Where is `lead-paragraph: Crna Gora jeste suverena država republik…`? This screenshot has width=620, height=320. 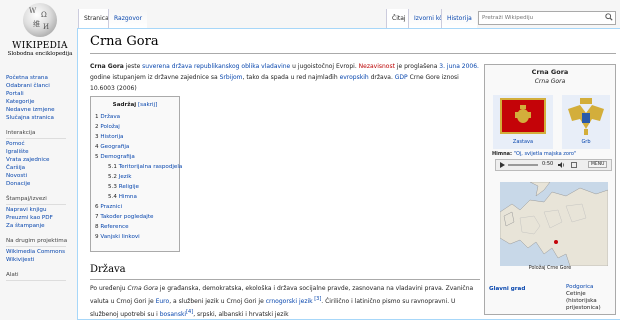
lead-paragraph: Crna Gora jeste suverena država republik… is located at coordinates (285, 77).